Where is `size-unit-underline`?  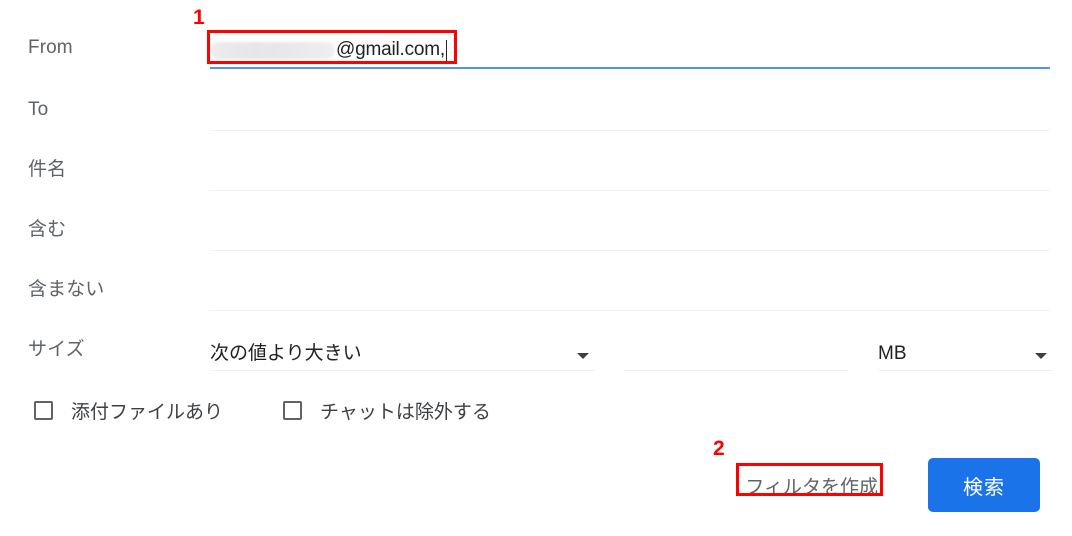
size-unit-underline is located at coordinates (965, 370).